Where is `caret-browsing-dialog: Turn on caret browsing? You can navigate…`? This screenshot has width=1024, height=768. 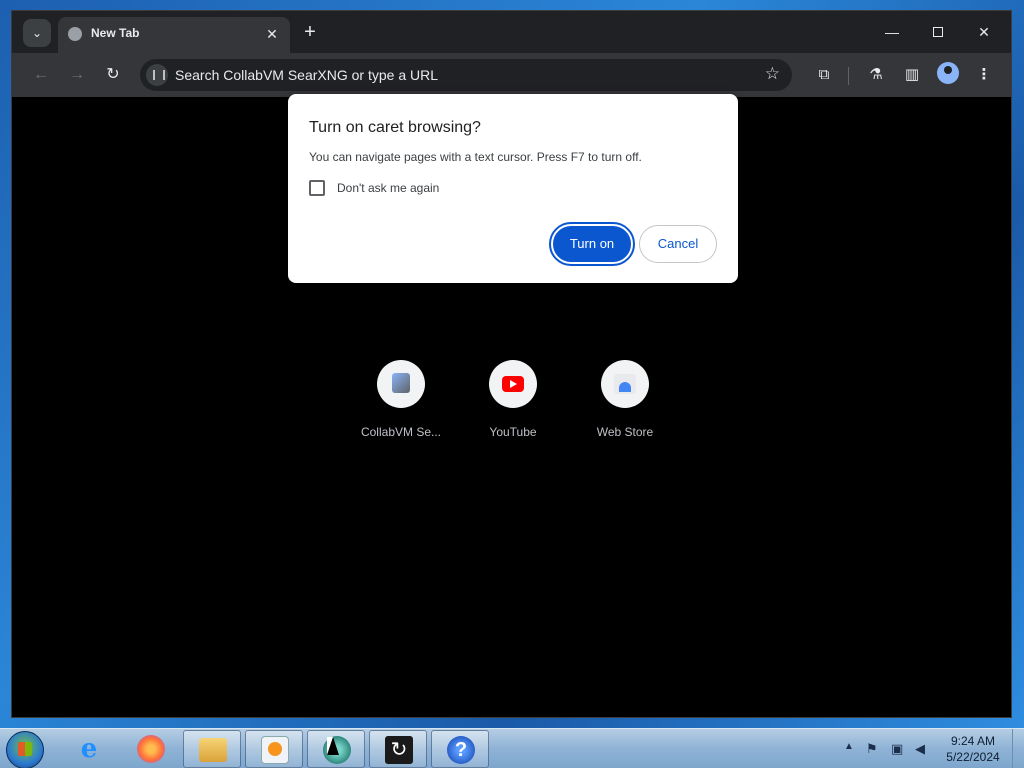 caret-browsing-dialog: Turn on caret browsing? You can navigate… is located at coordinates (513, 188).